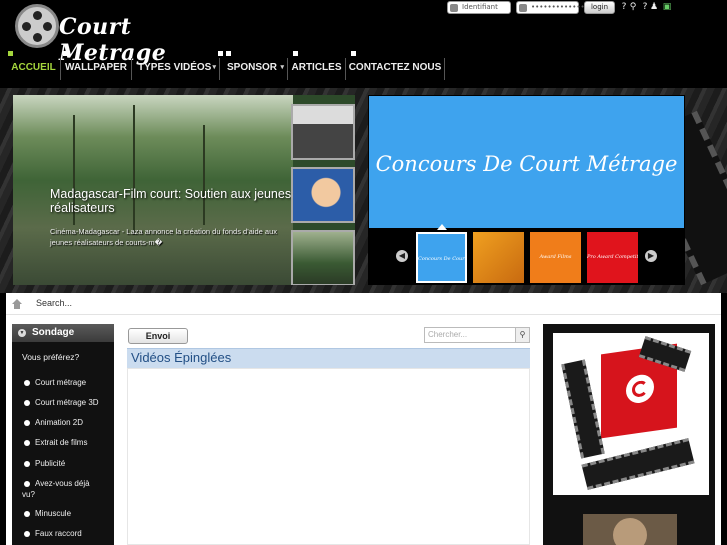 The image size is (727, 545). I want to click on carousel-tile: Pro Award Competition, so click(612, 257).